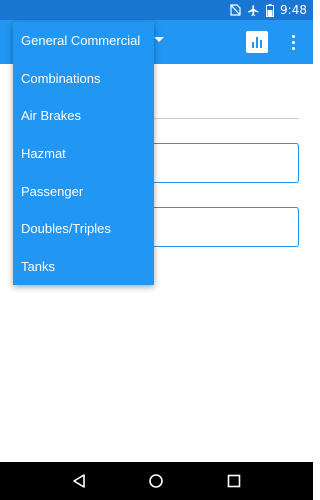 This screenshot has height=500, width=320. What do you see at coordinates (234, 481) in the screenshot?
I see `recents-icon` at bounding box center [234, 481].